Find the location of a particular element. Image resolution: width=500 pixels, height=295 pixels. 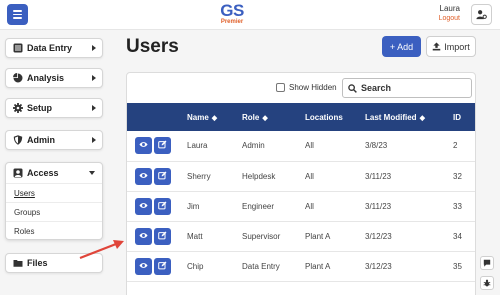

search-box is located at coordinates (407, 88).